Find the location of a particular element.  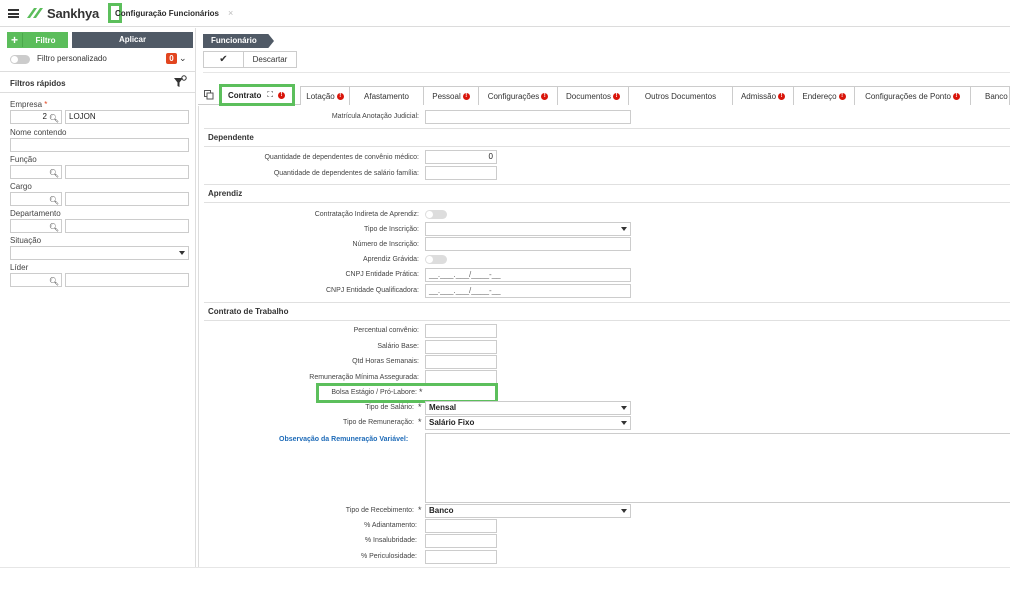

dep-convenio-input: 0 is located at coordinates (461, 157).